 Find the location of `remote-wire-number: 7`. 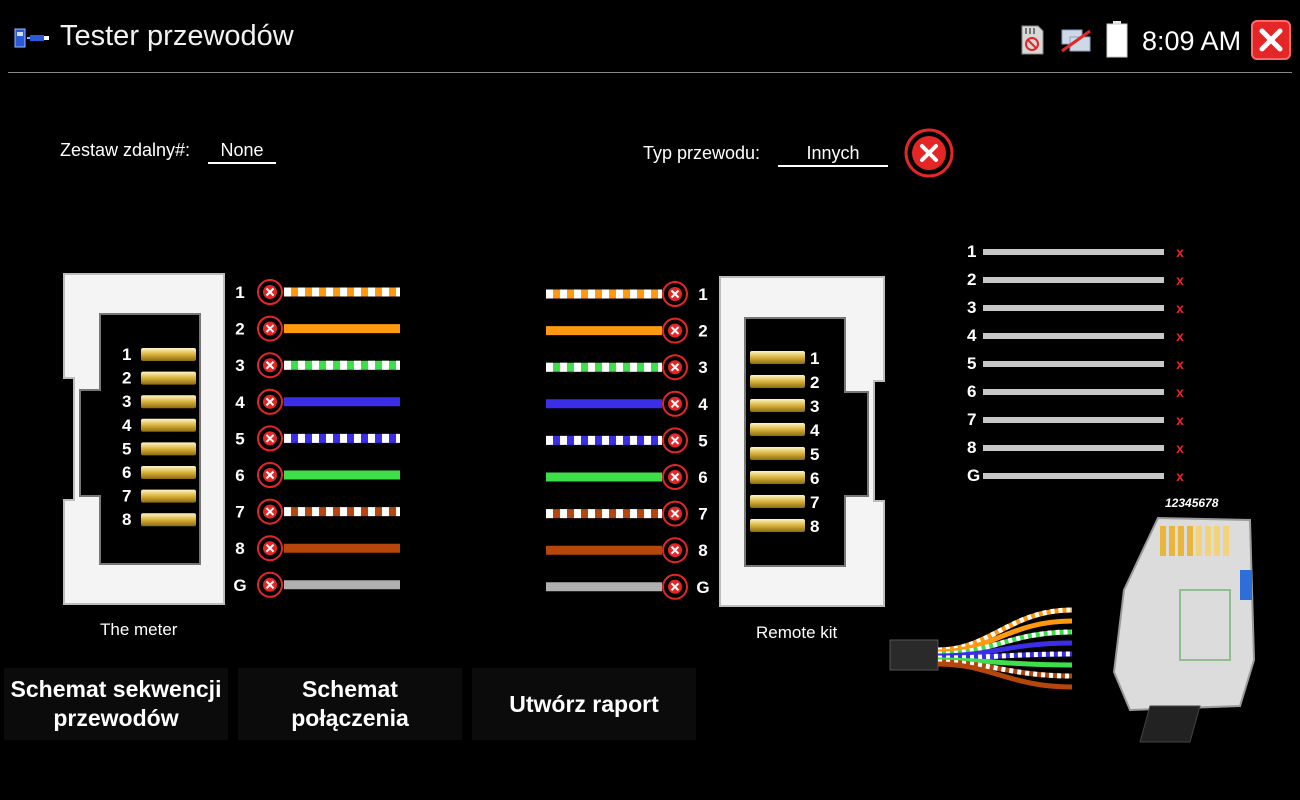

remote-wire-number: 7 is located at coordinates (702, 514).